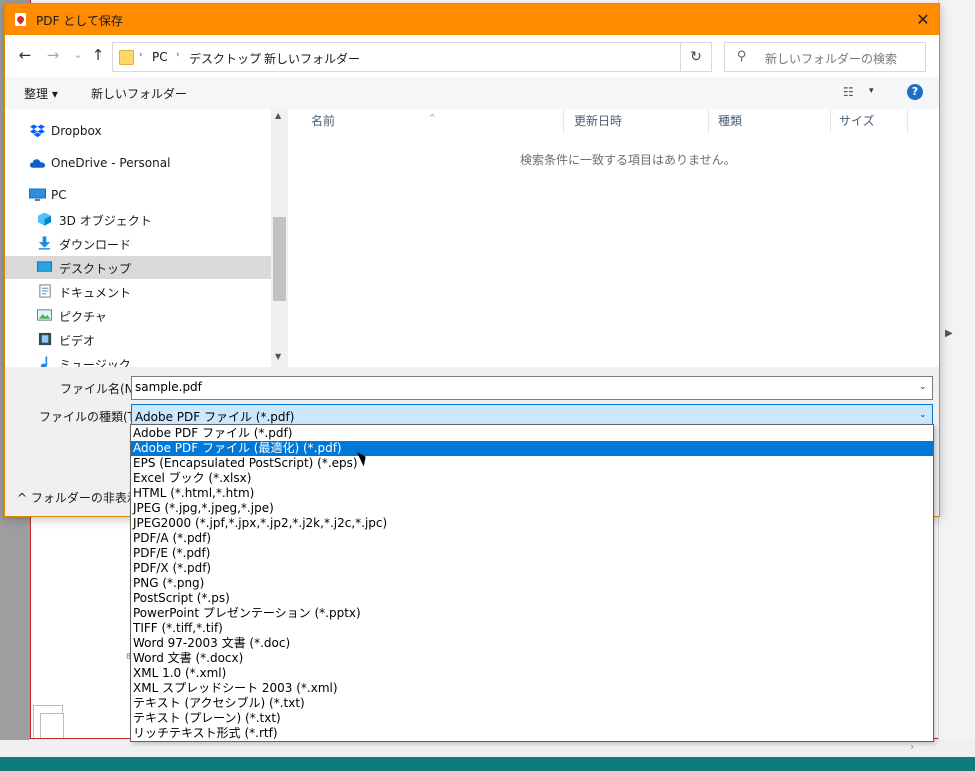 Image resolution: width=975 pixels, height=771 pixels. Describe the element at coordinates (91, 417) in the screenshot. I see `filetype-label: ファイルの種類(T):` at that location.